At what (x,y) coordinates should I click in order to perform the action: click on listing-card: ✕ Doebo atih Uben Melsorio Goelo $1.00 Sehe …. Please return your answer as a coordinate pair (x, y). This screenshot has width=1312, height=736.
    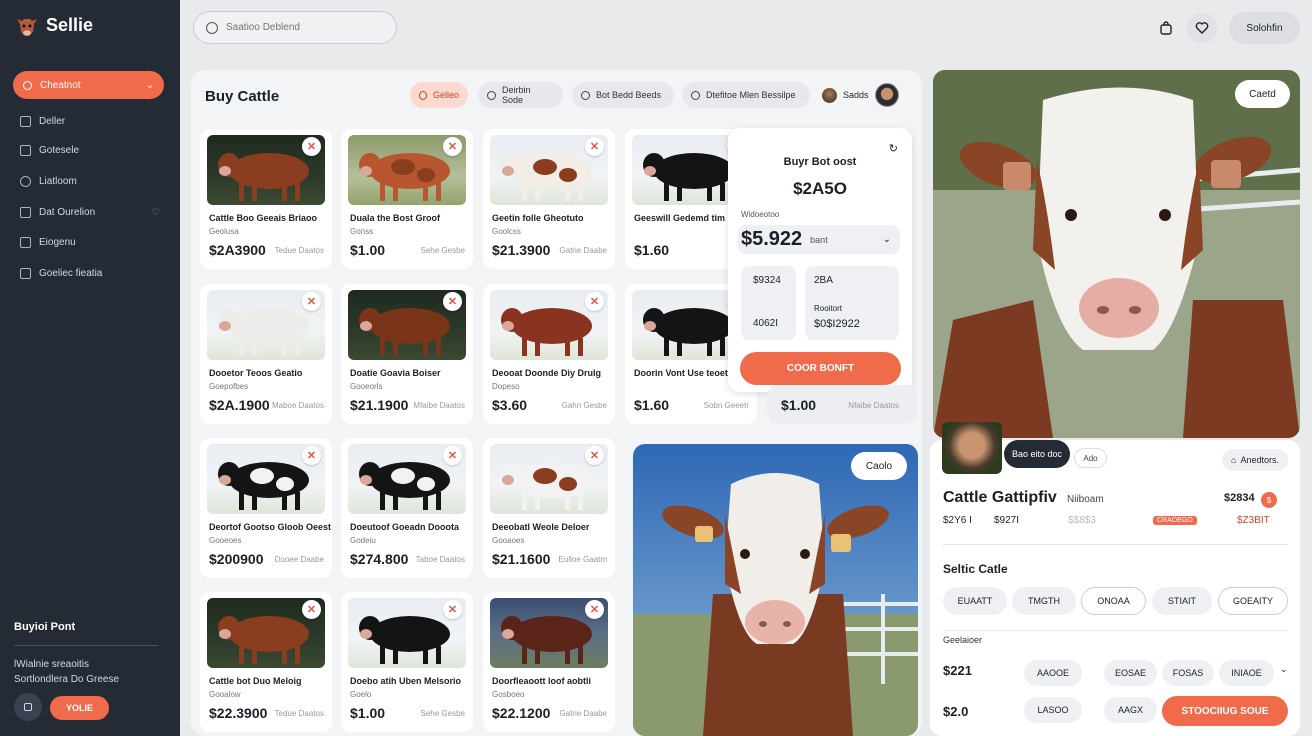
    Looking at the image, I should click on (407, 662).